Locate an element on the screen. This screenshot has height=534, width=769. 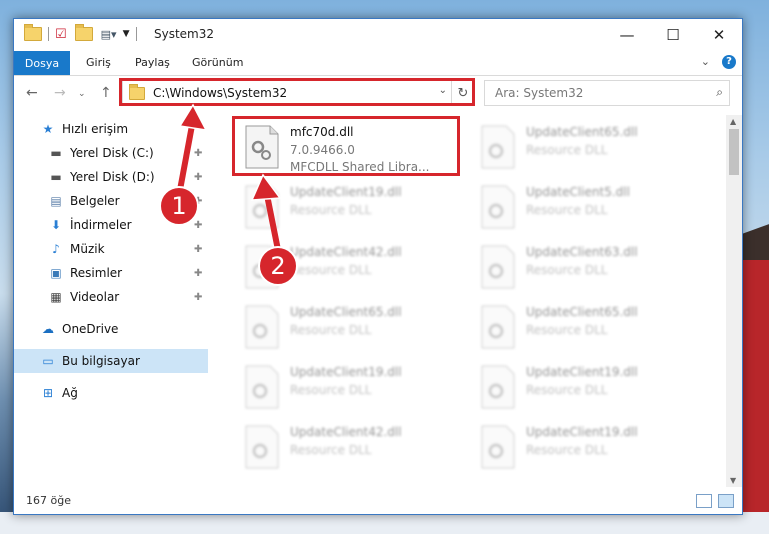
maximize-button: ☐ is located at coordinates (673, 35).